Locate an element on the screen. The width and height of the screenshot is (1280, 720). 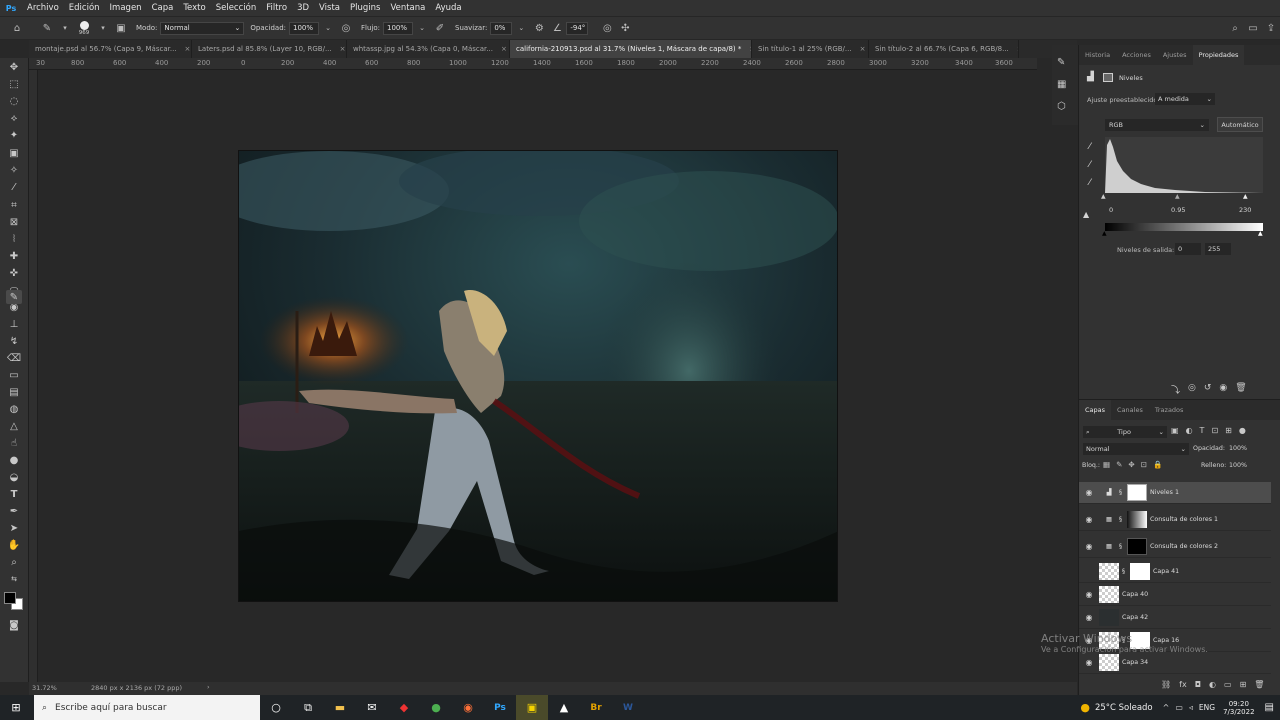
mail-icon: ✉ is located at coordinates (372, 707).